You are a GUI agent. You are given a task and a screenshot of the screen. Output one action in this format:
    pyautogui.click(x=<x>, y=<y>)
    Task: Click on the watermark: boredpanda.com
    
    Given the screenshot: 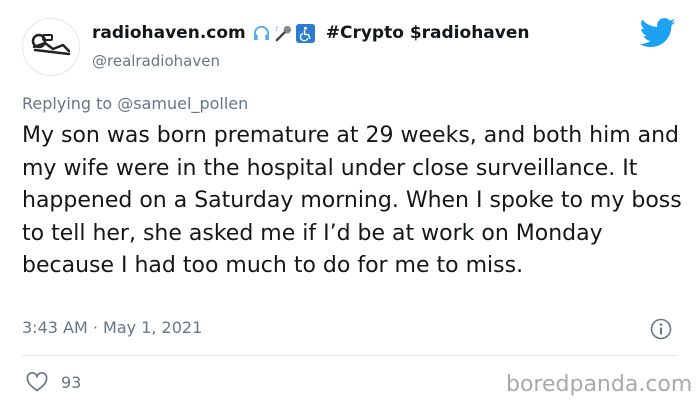 What is the action you would take?
    pyautogui.click(x=599, y=384)
    